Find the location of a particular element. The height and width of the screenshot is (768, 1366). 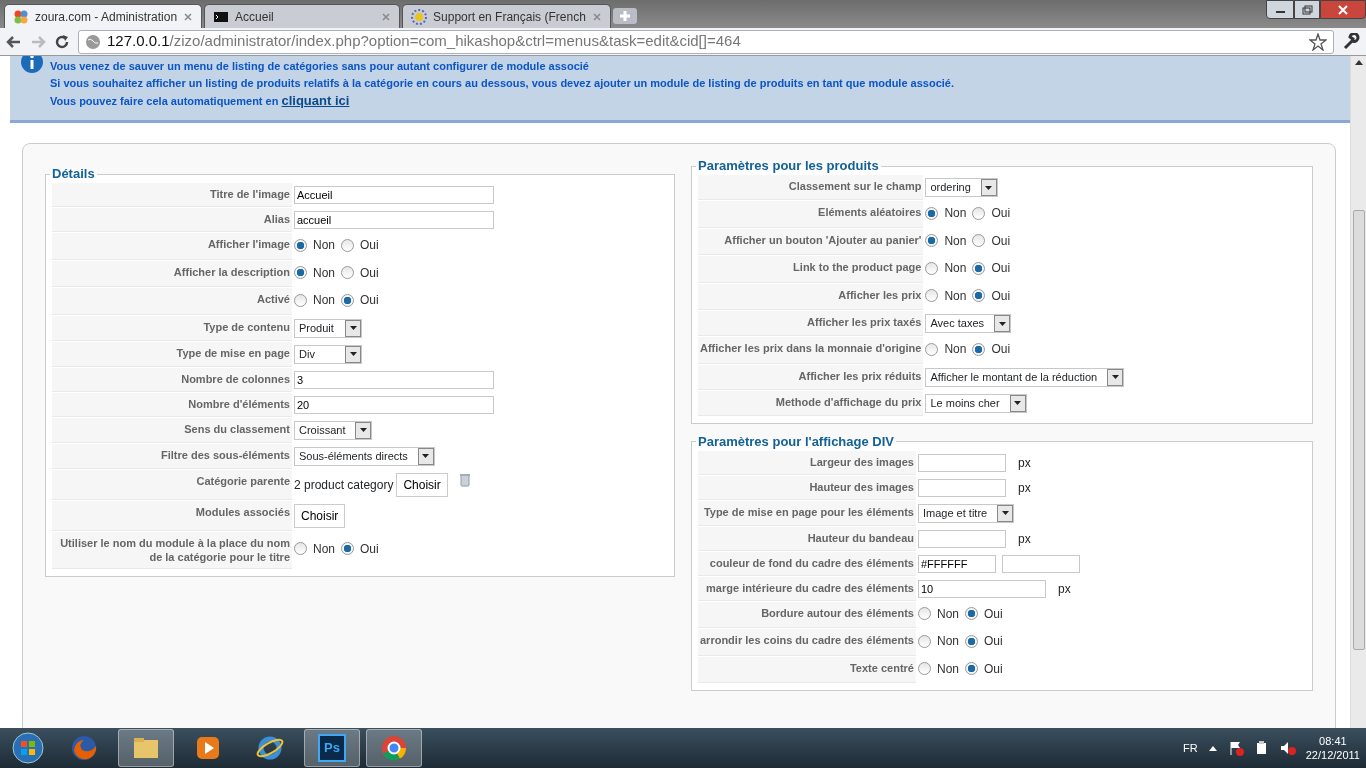

taskbar-app: Ps is located at coordinates (332, 748).